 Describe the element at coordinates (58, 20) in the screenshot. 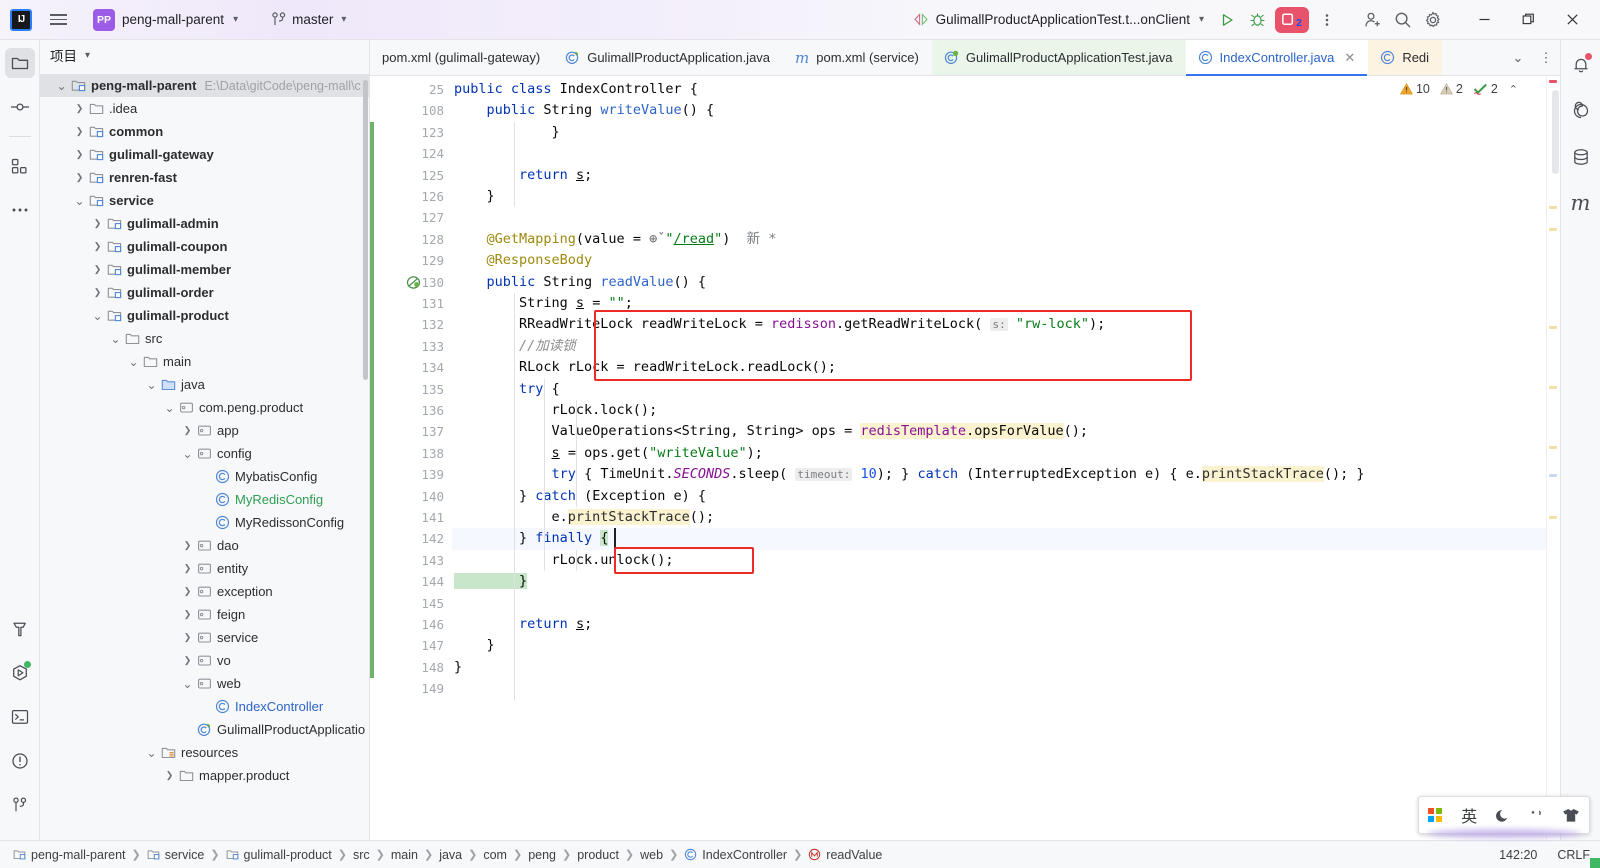

I see `main-menu-button` at that location.